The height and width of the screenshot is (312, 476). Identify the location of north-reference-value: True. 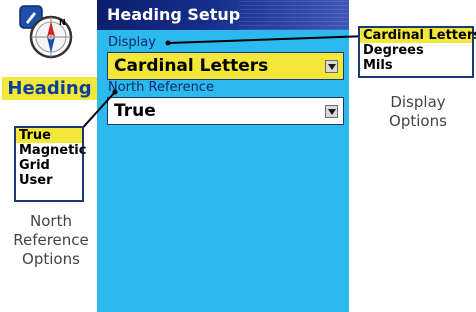
(135, 111).